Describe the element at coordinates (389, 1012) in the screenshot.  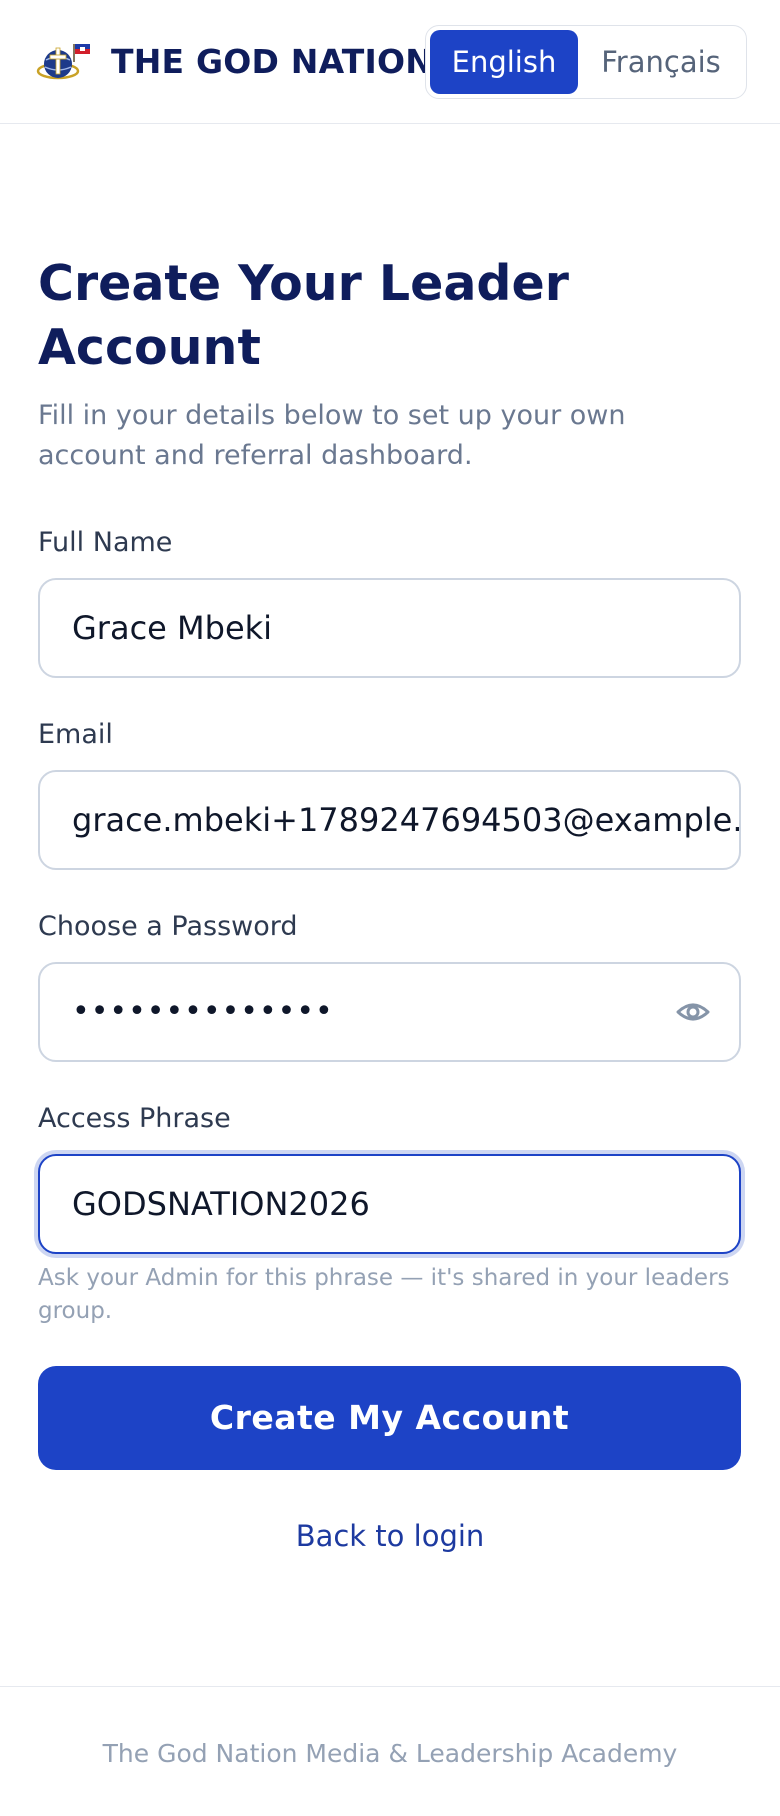
I see `password-input: ••••••••••••••` at that location.